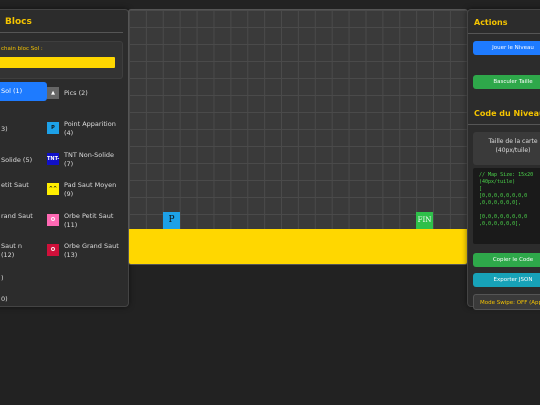 This screenshot has width=540, height=405. Describe the element at coordinates (16, 278) in the screenshot. I see `block-option-14: )` at that location.